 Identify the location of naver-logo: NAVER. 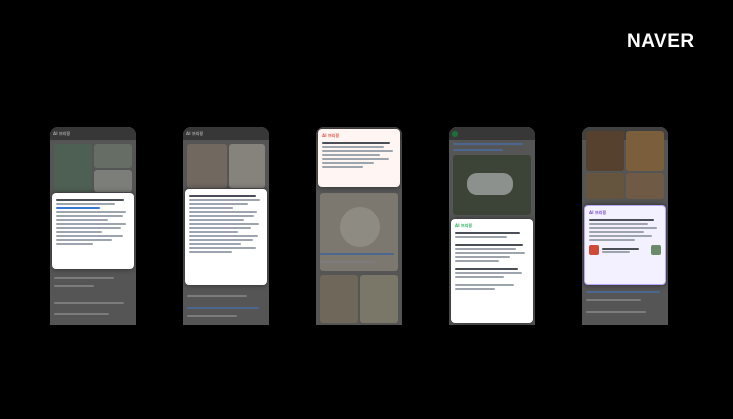
(661, 41).